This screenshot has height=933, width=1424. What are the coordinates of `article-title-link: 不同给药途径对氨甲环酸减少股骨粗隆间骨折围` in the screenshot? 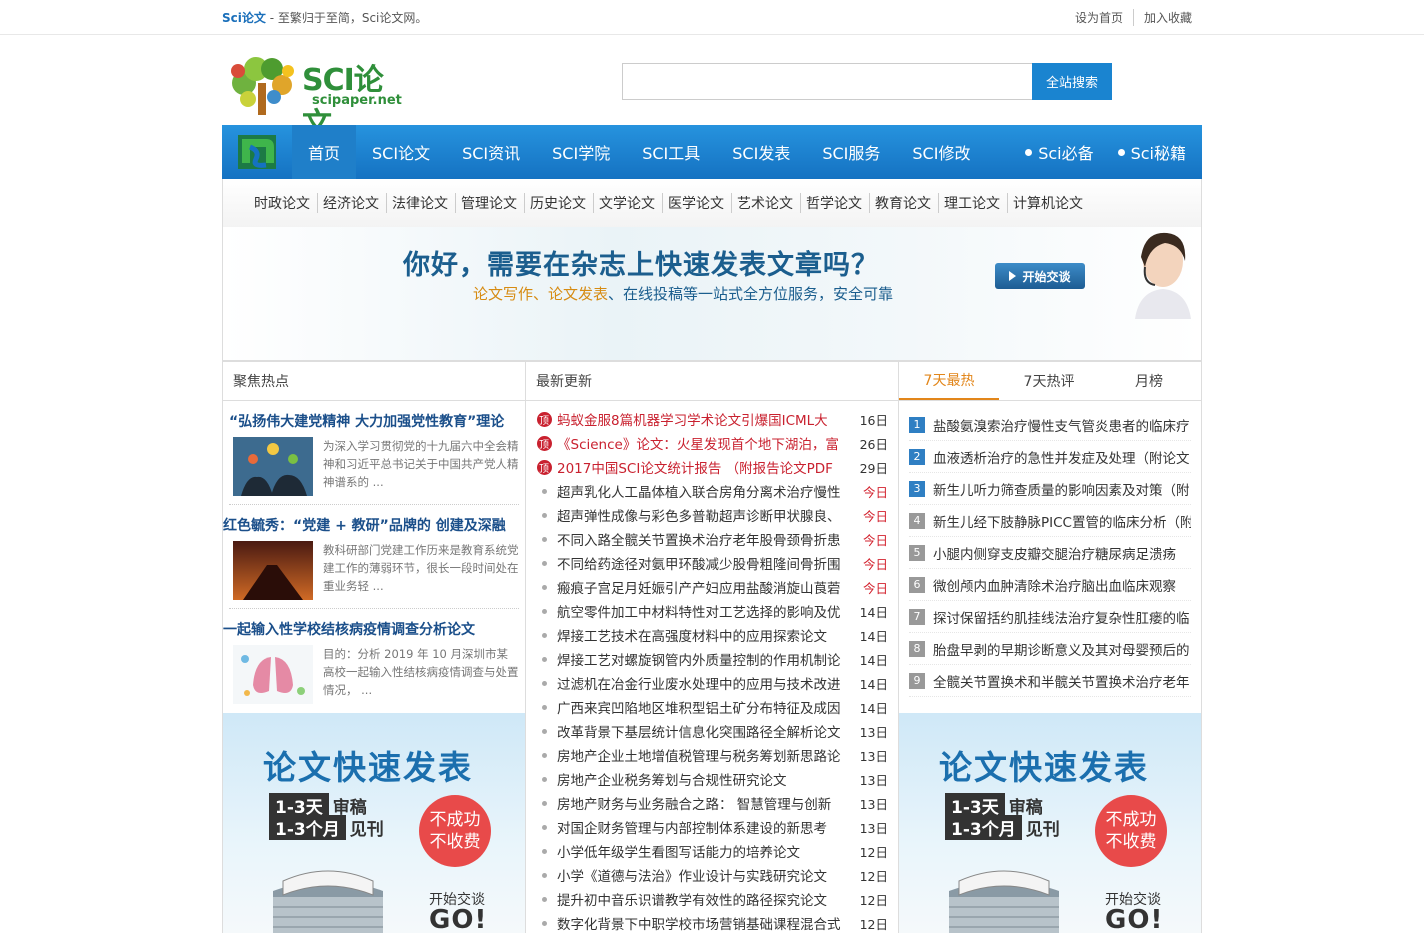 It's located at (706, 563).